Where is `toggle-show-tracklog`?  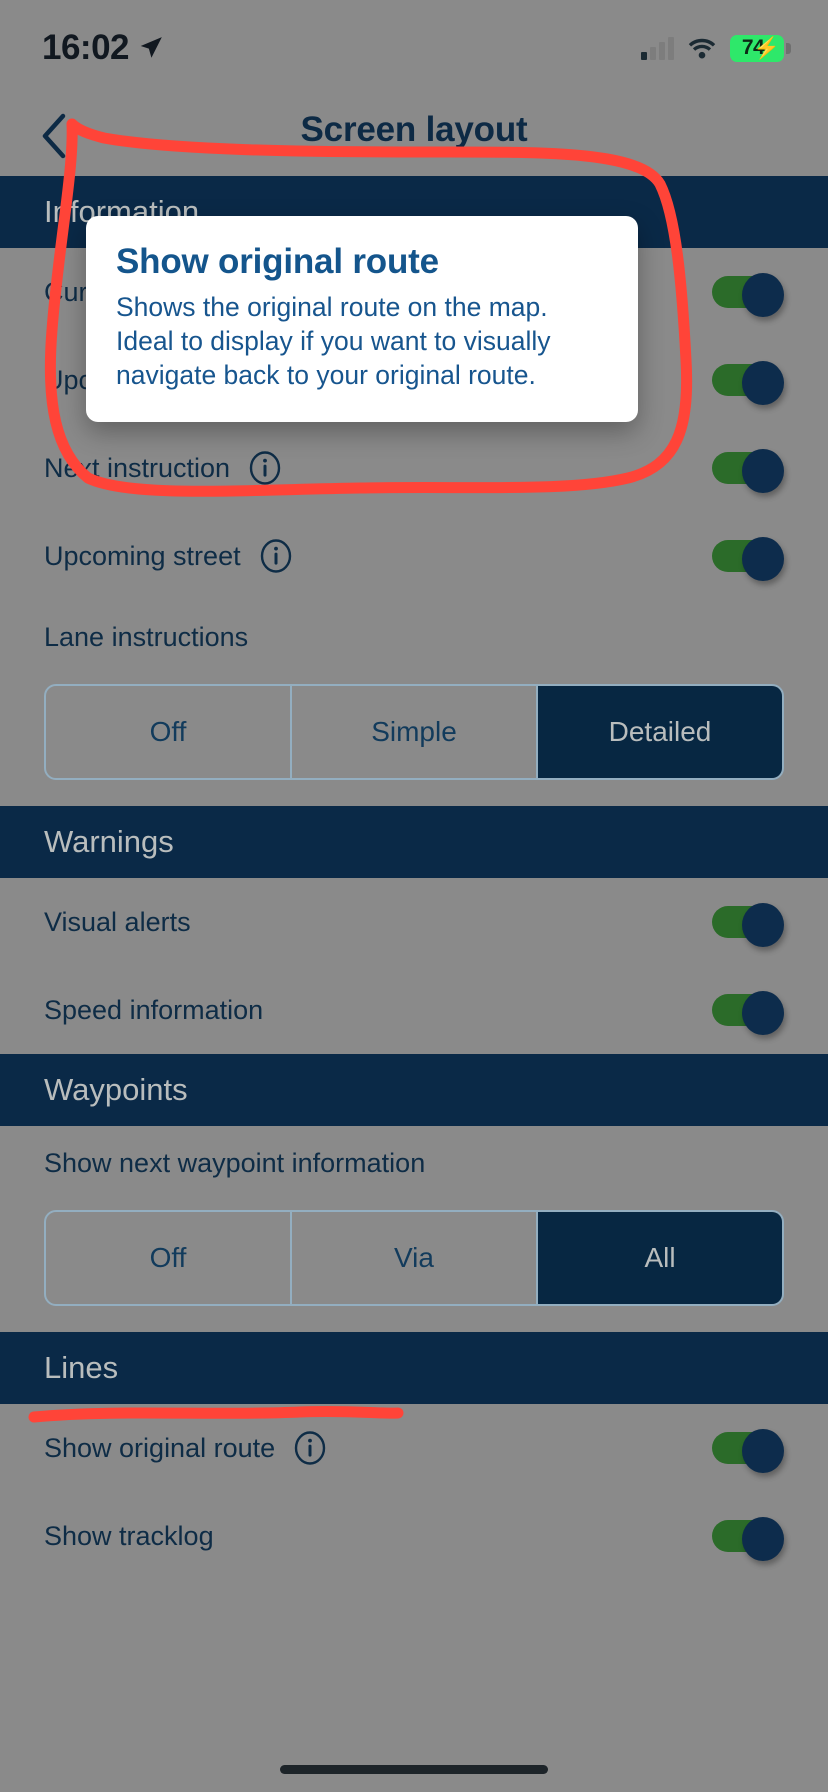 toggle-show-tracklog is located at coordinates (748, 1539).